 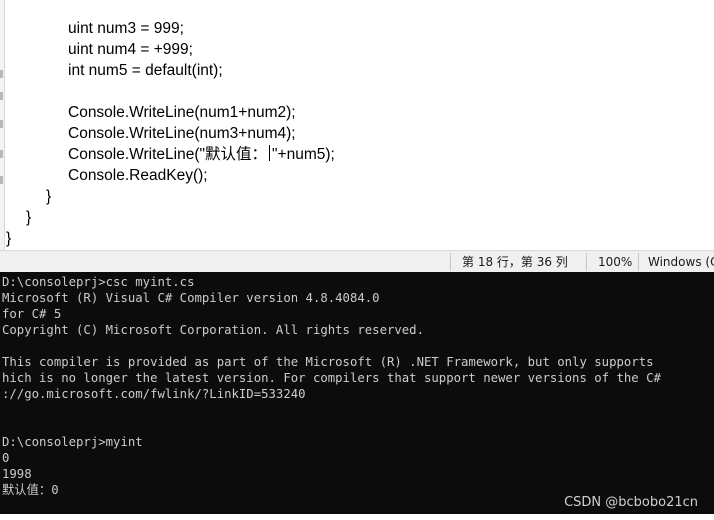 What do you see at coordinates (17, 474) in the screenshot?
I see `console-line: 1998` at bounding box center [17, 474].